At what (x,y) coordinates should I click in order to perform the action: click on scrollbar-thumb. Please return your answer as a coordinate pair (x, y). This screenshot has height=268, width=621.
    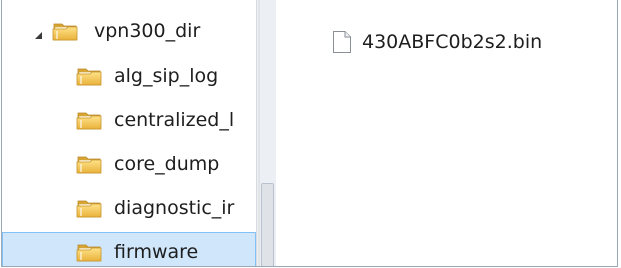
    Looking at the image, I should click on (267, 224).